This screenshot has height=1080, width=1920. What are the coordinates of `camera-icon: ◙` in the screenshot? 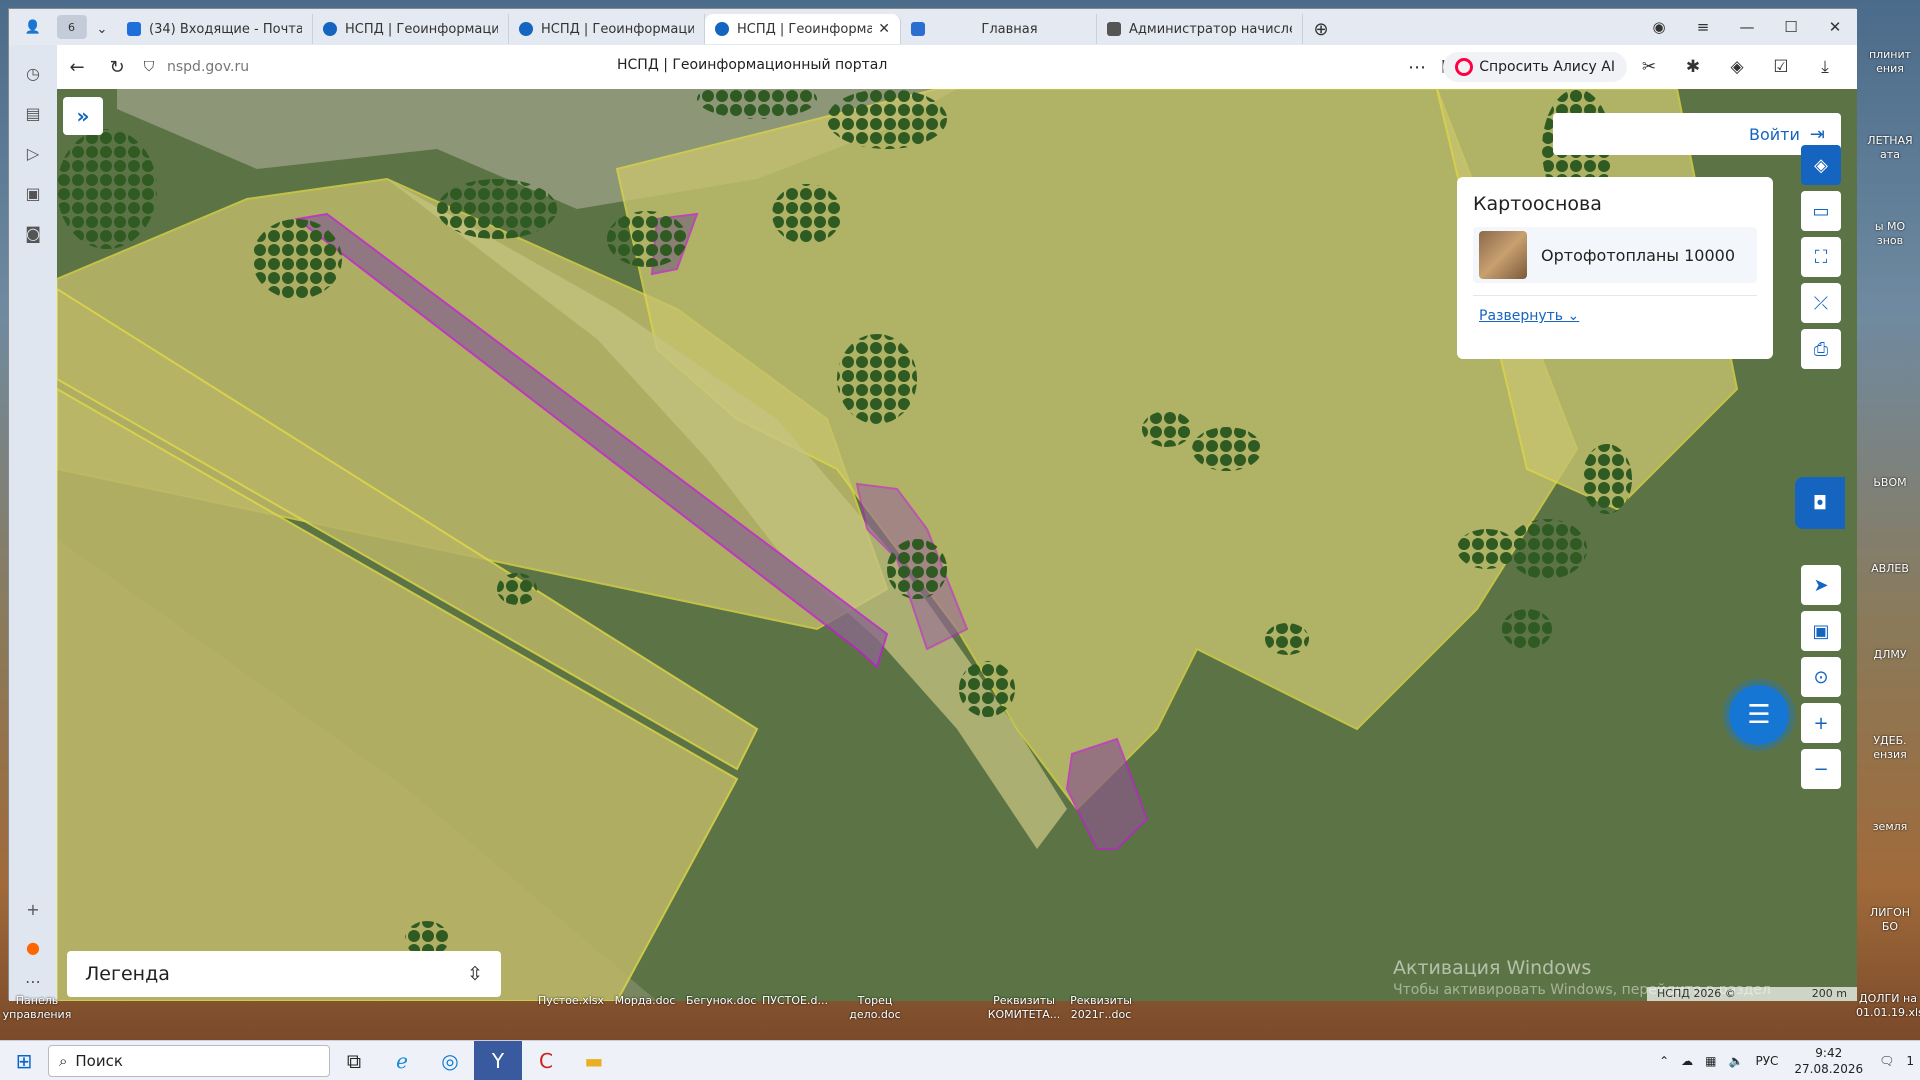 It's located at (33, 233).